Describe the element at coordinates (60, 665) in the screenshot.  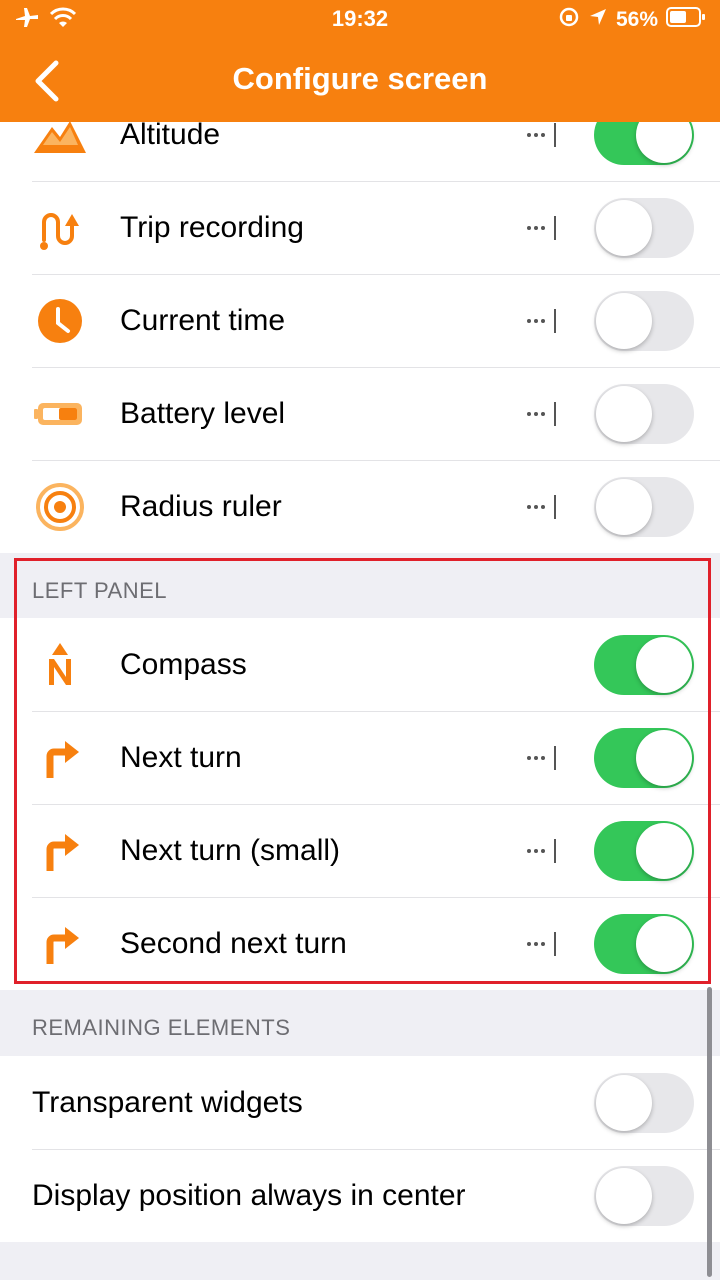
I see `compass-icon` at that location.